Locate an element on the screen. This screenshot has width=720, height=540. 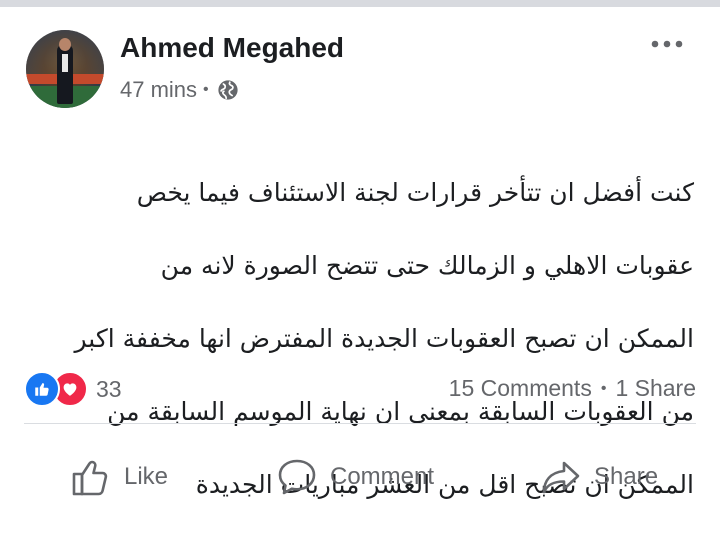
actions-divider is located at coordinates (360, 423).